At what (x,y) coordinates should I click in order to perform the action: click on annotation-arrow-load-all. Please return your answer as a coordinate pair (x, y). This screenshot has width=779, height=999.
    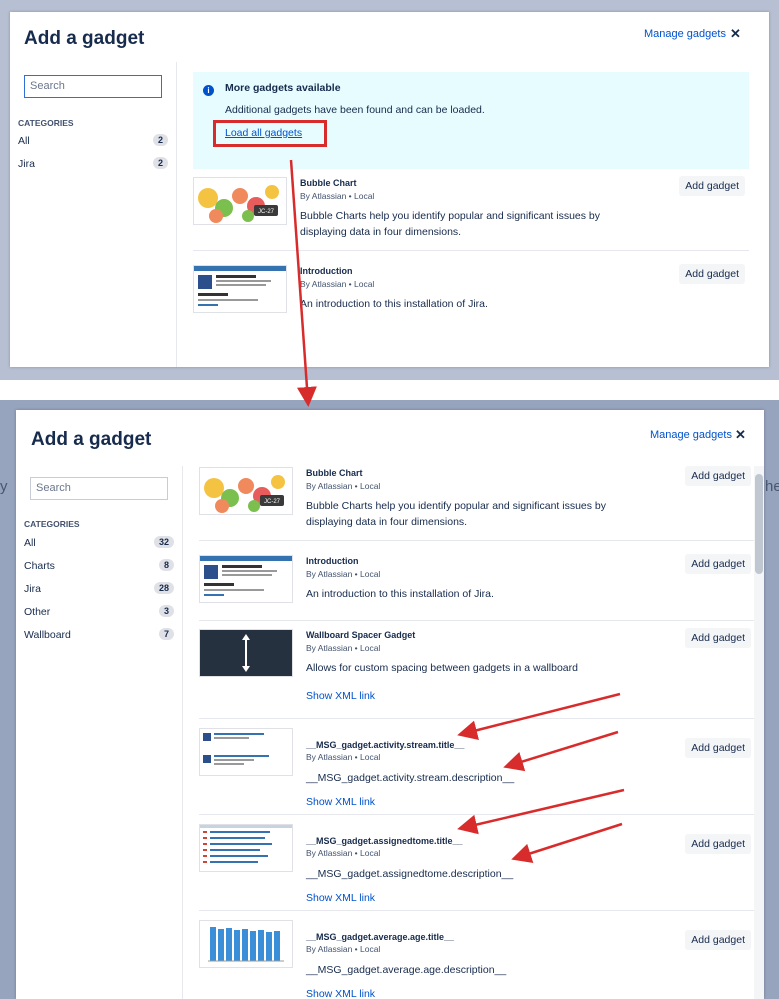
    Looking at the image, I should click on (303, 283).